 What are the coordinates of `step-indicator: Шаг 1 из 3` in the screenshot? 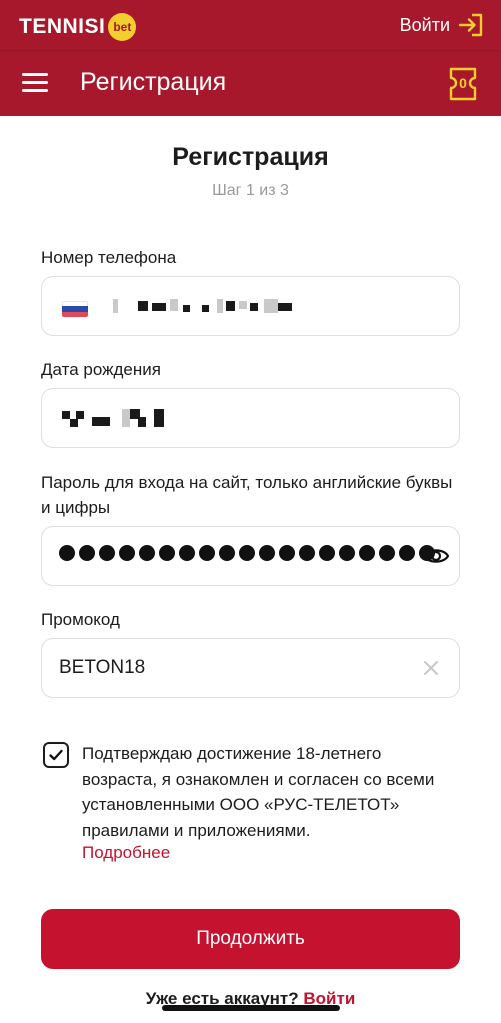 It's located at (250, 190).